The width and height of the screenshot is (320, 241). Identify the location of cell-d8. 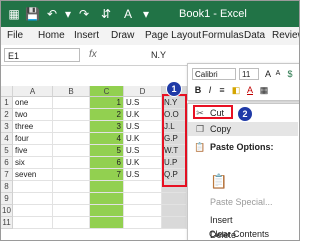
(143, 187).